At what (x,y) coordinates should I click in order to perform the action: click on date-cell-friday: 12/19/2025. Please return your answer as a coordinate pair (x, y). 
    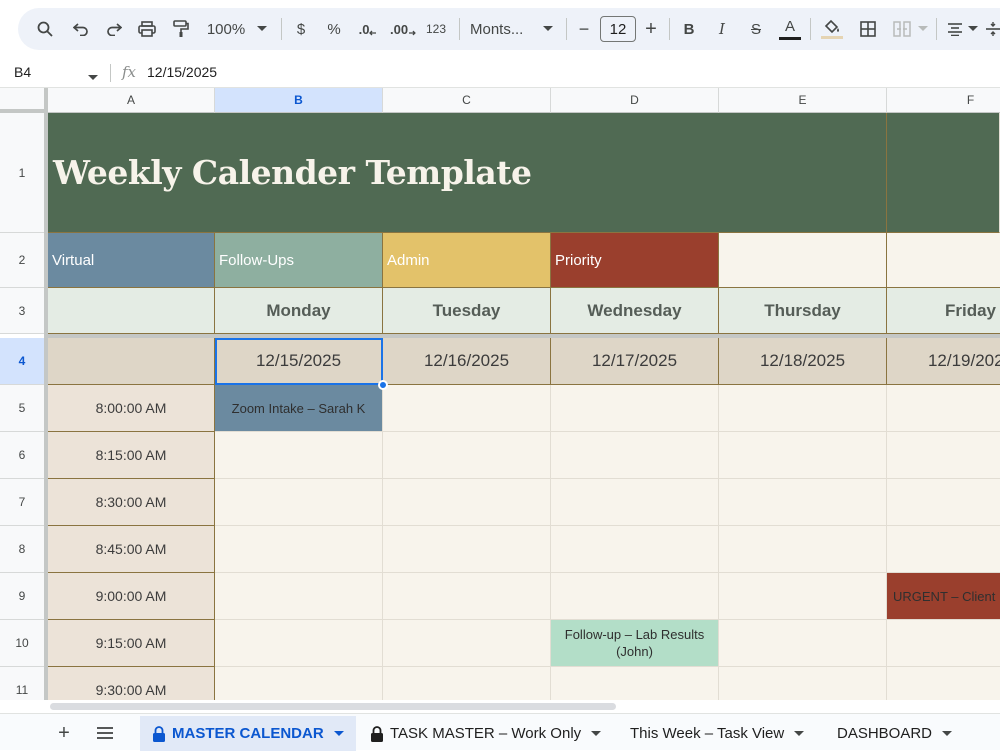
    Looking at the image, I should click on (943, 361).